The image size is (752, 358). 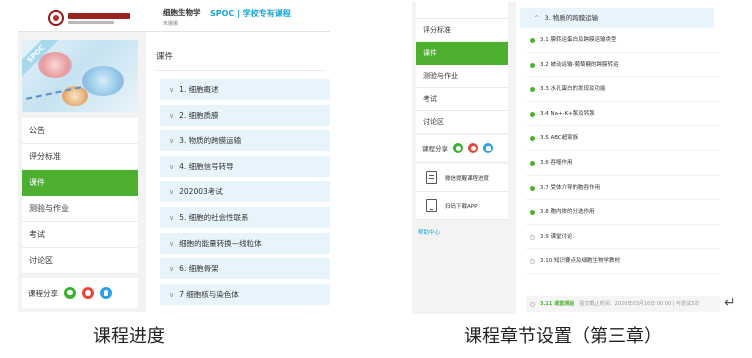 I want to click on chapter-title: 202003考试, so click(x=201, y=192).